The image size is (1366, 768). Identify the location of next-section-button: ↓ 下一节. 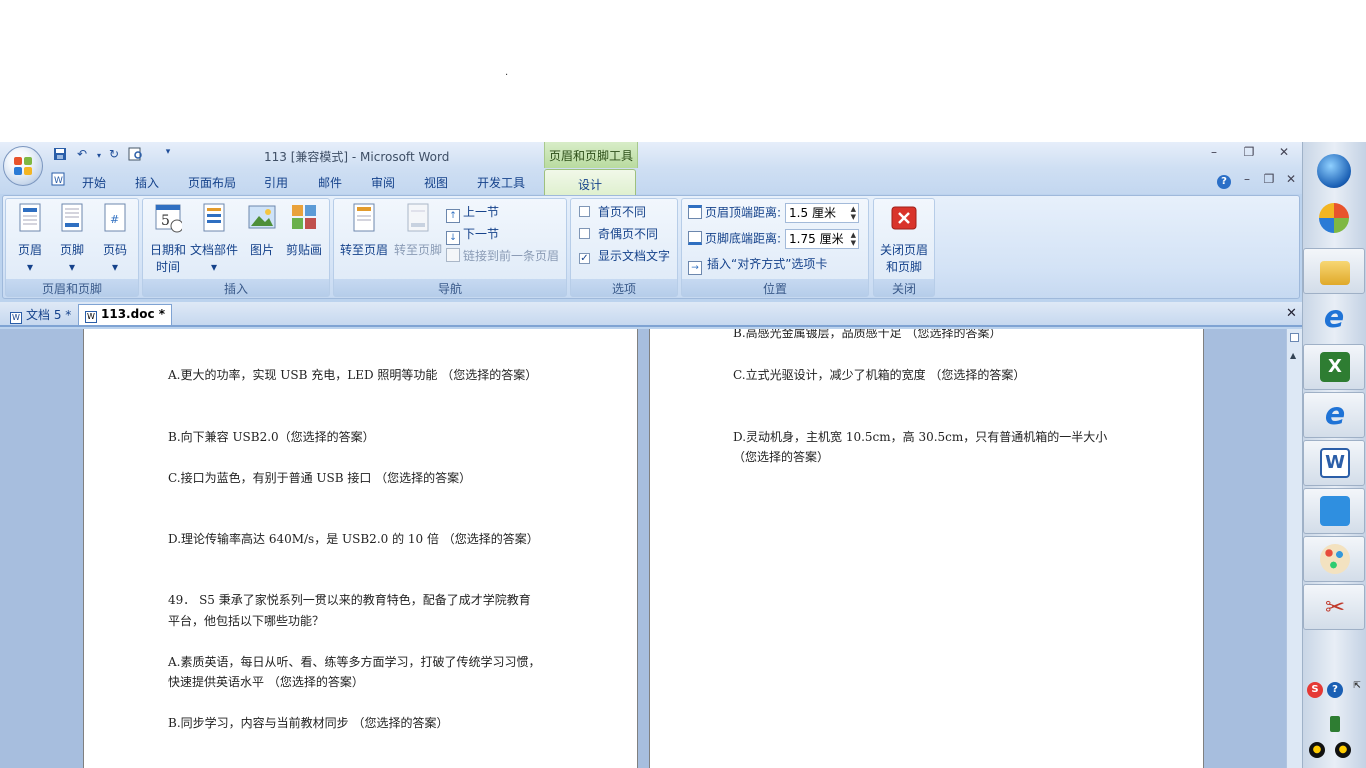
(472, 235).